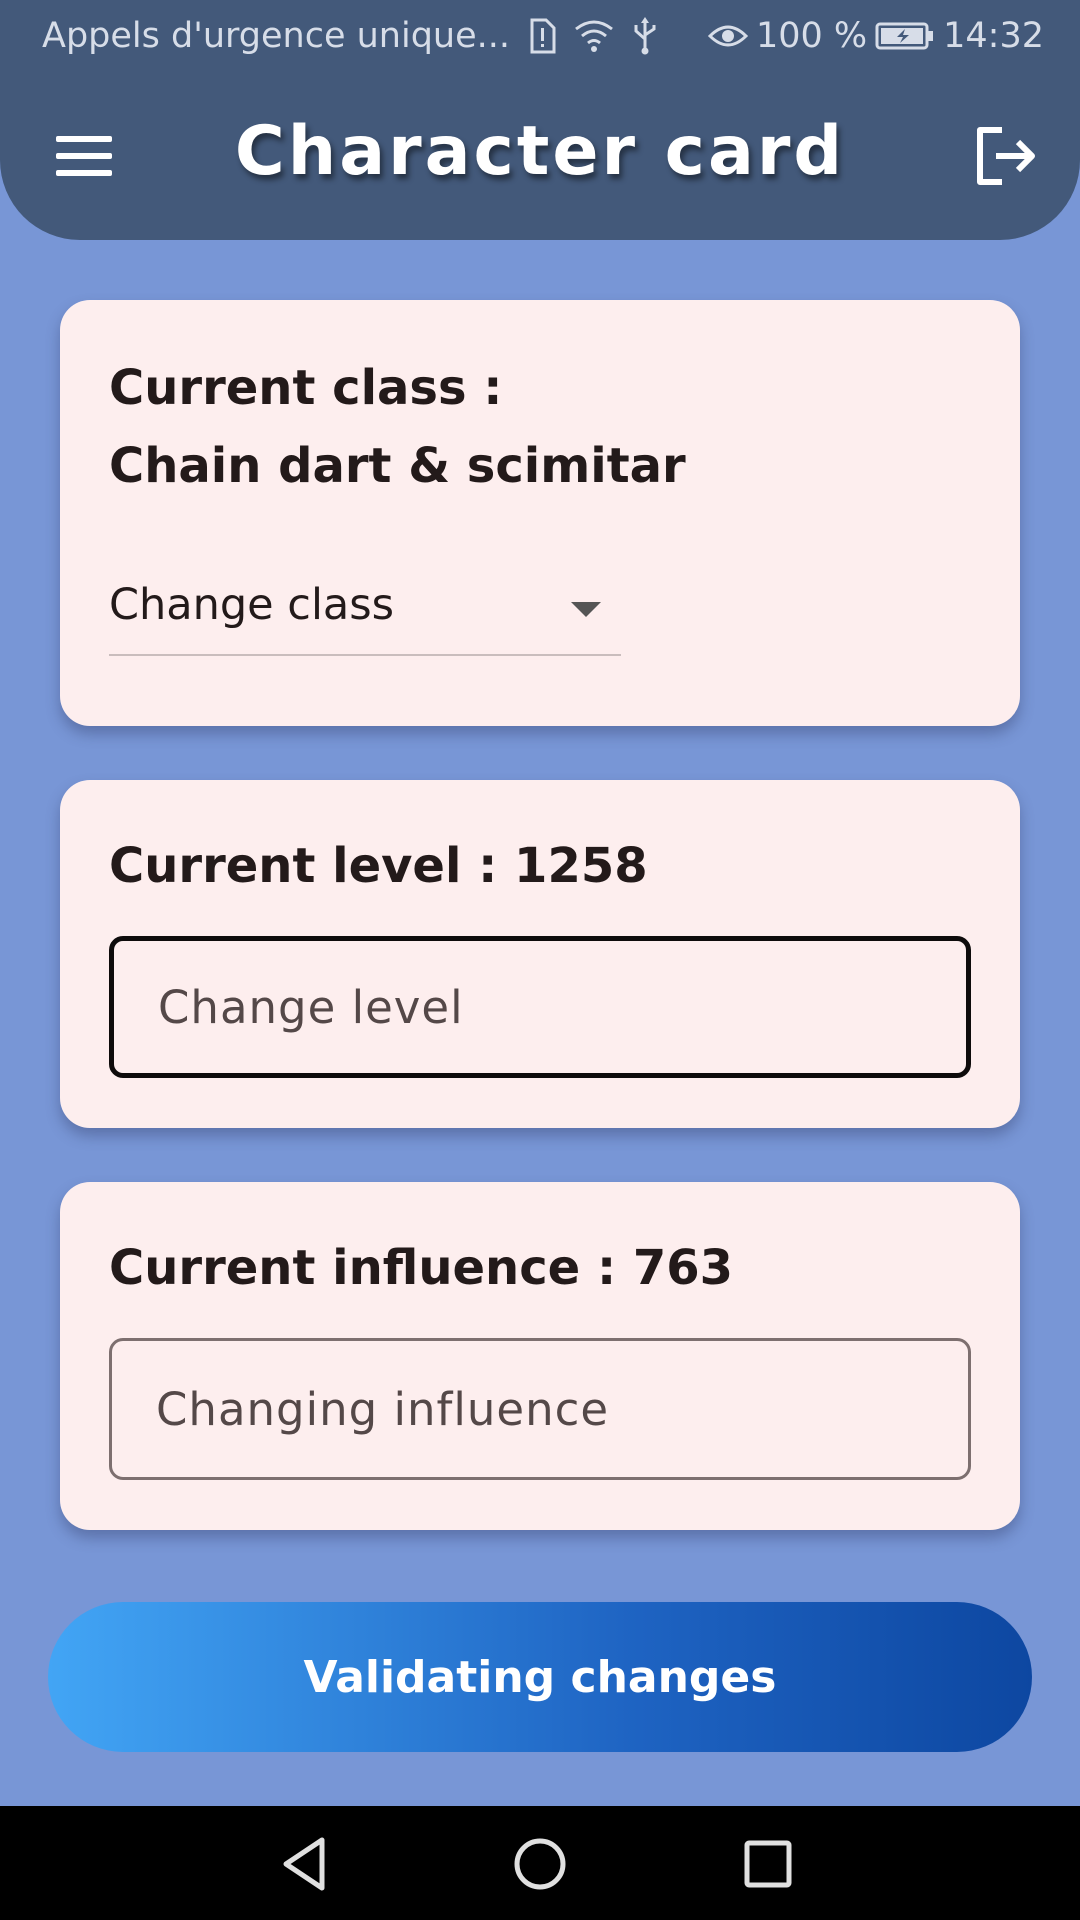 The image size is (1080, 1920). Describe the element at coordinates (905, 36) in the screenshot. I see `battery-charging-icon` at that location.